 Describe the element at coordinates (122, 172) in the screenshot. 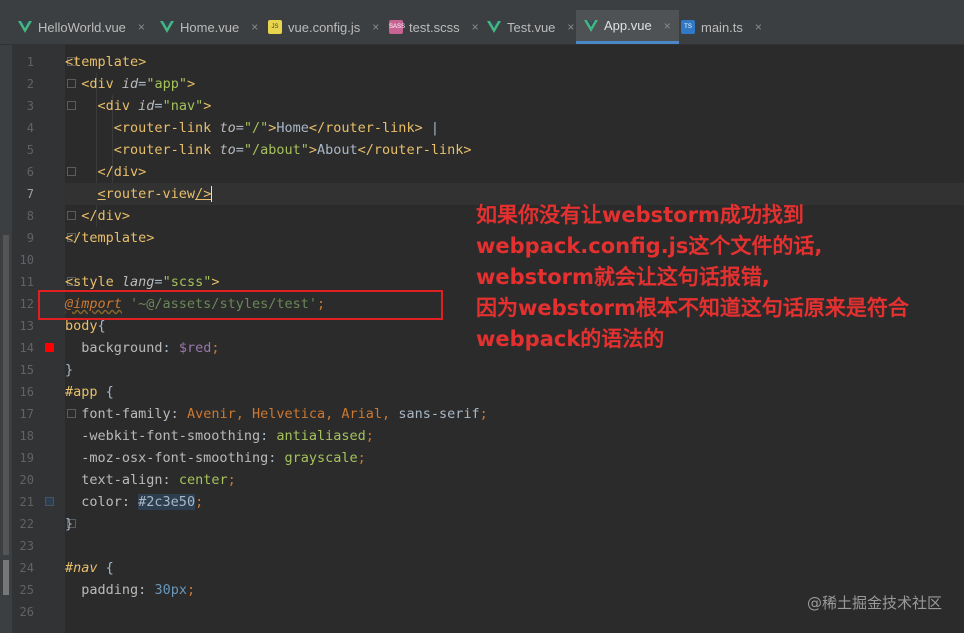

I see `code-line: </div>` at that location.